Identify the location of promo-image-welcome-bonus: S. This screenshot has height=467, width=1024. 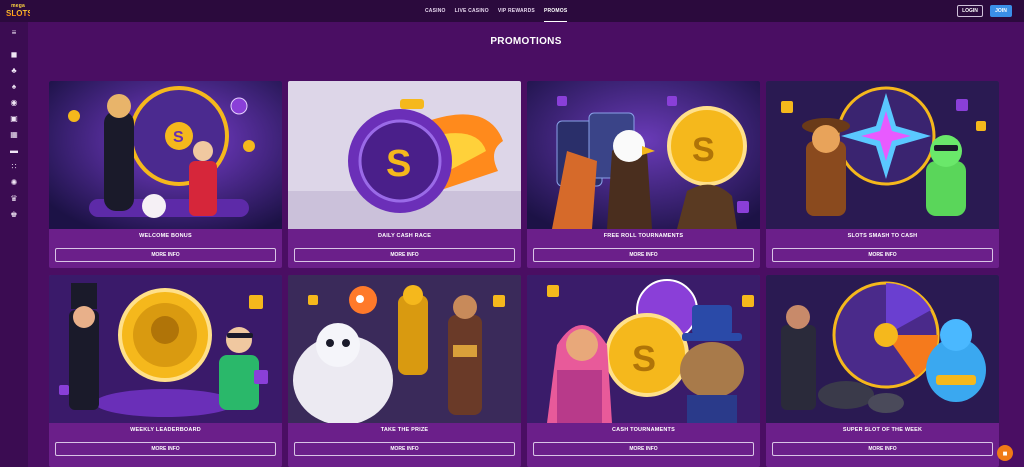
(165, 155).